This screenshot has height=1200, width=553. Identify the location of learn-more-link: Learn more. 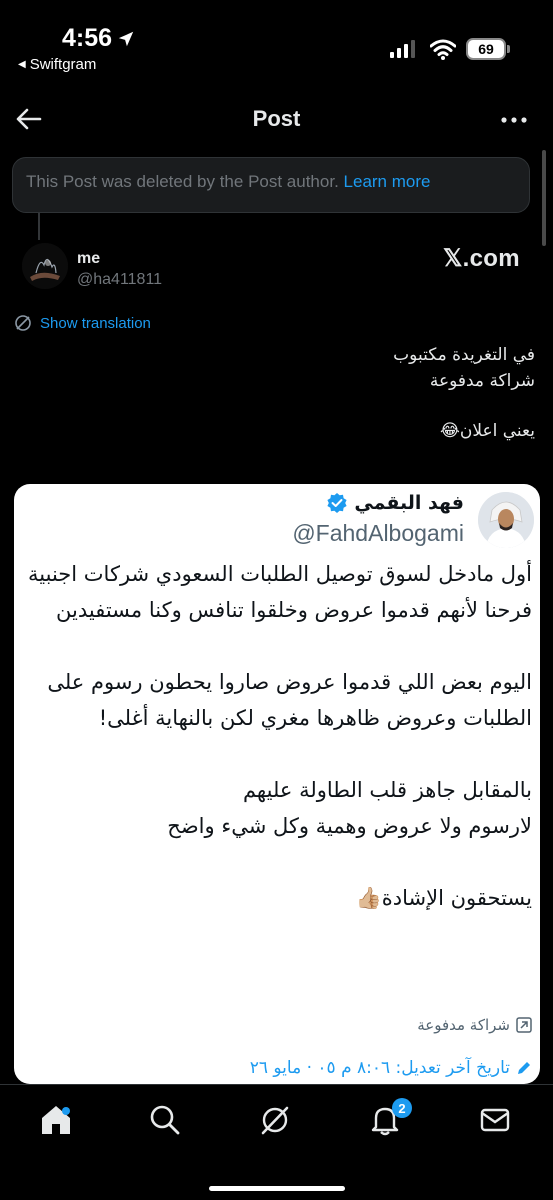
(387, 181).